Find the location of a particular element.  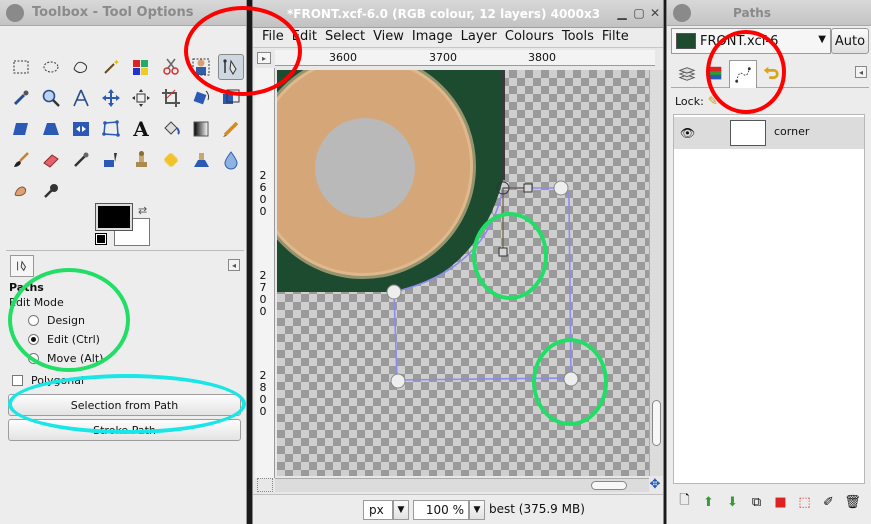

text-icon: A is located at coordinates (141, 129).